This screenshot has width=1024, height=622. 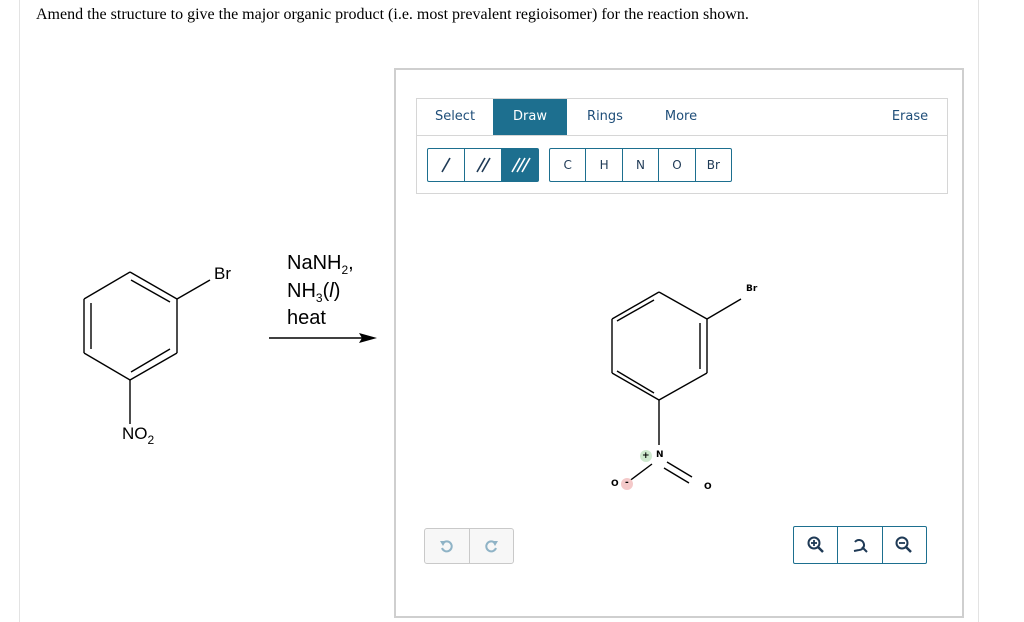 I want to click on reagent-2-close: ), so click(x=337, y=291).